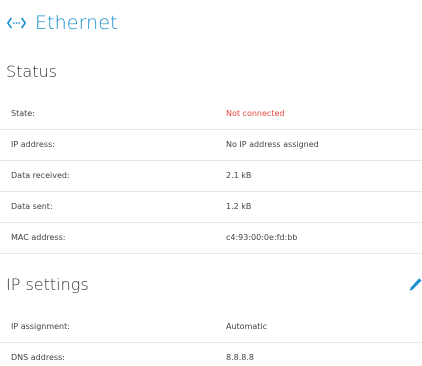 This screenshot has width=422, height=366. I want to click on state-value: Not connected, so click(255, 113).